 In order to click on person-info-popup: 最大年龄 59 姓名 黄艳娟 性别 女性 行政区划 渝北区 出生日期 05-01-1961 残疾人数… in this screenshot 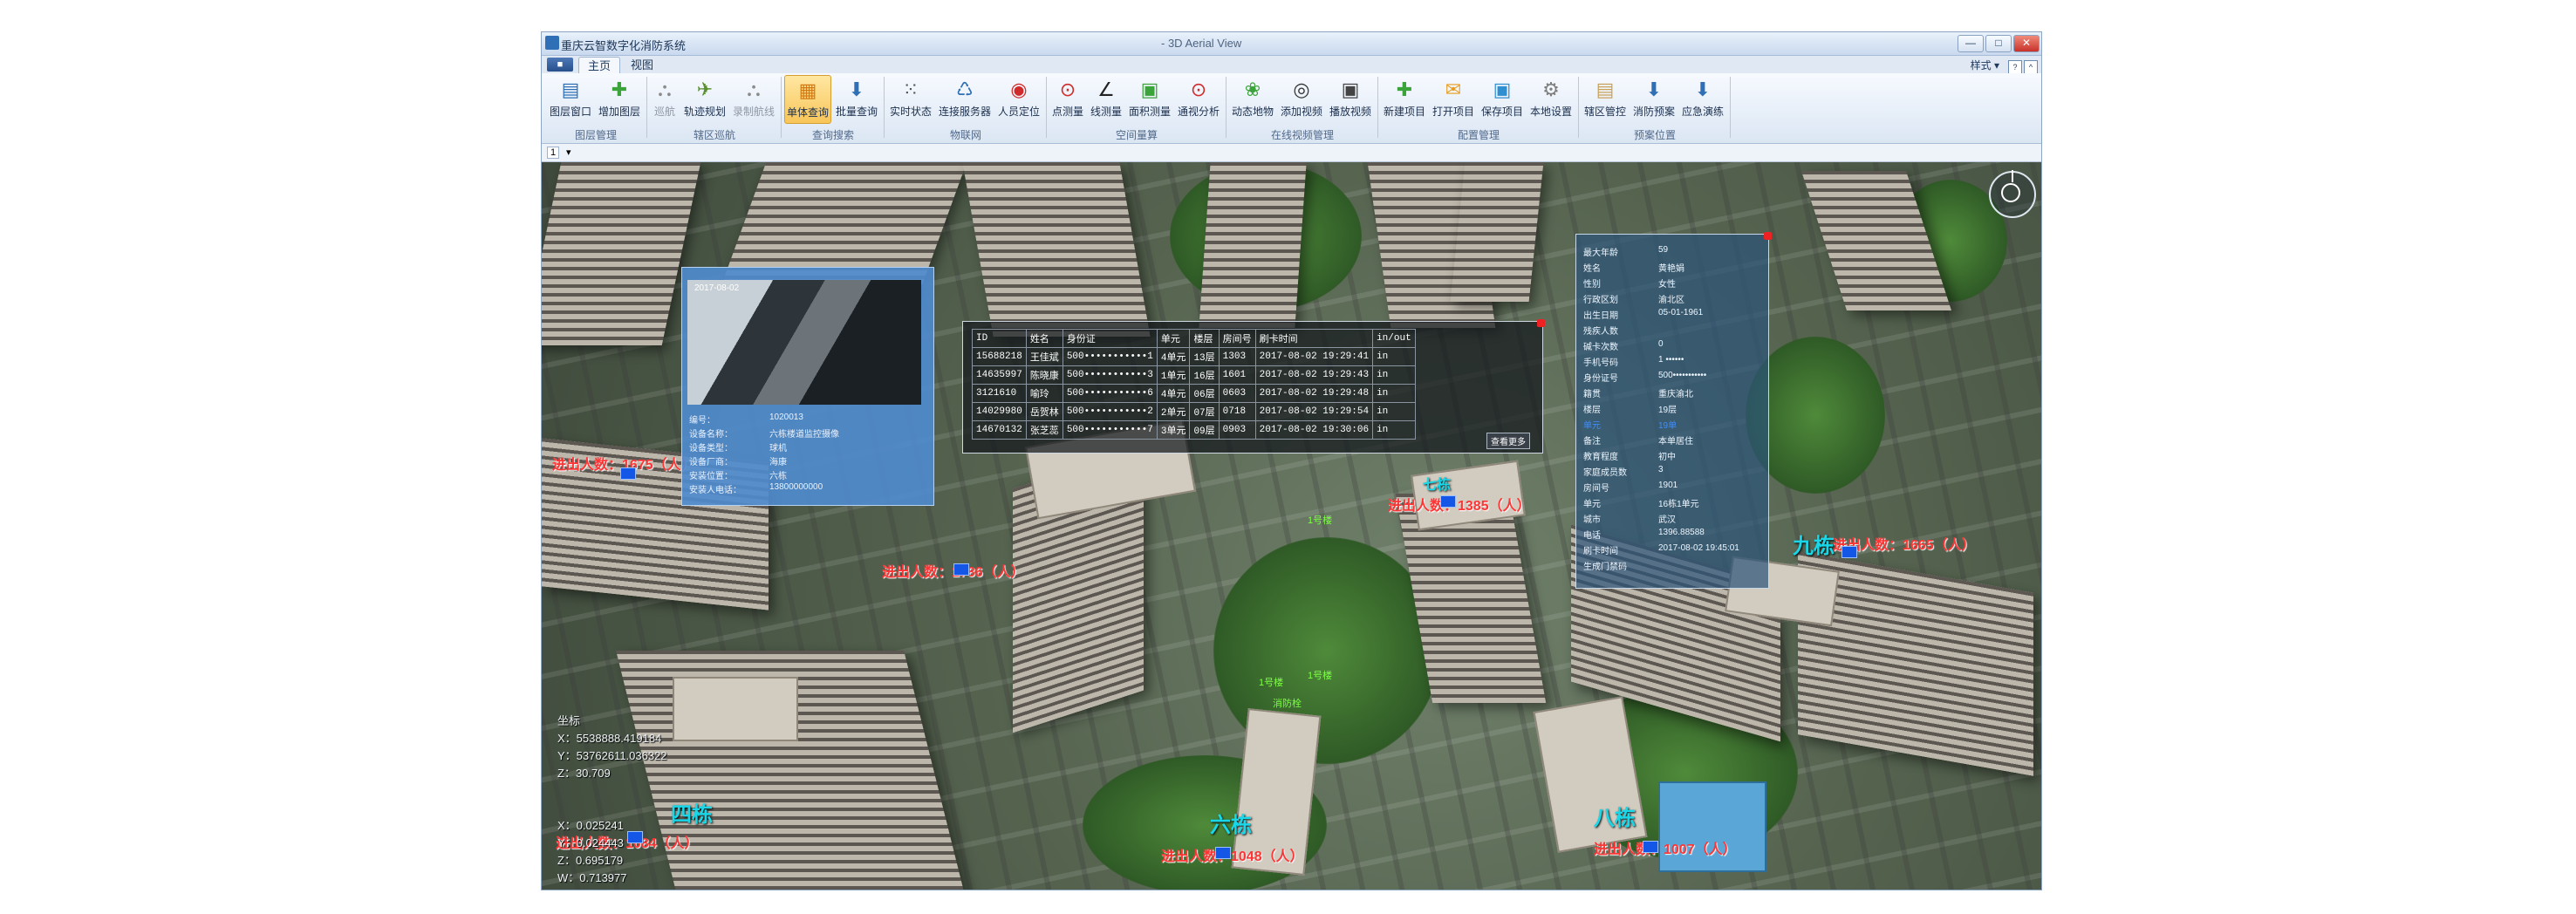, I will do `click(1673, 410)`.